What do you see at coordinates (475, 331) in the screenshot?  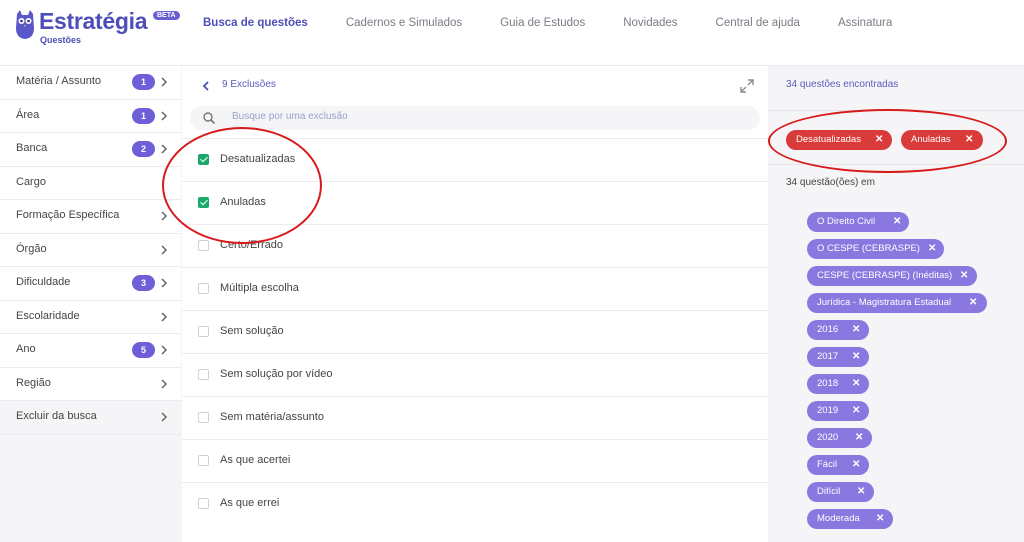 I see `option-row: Sem solução` at bounding box center [475, 331].